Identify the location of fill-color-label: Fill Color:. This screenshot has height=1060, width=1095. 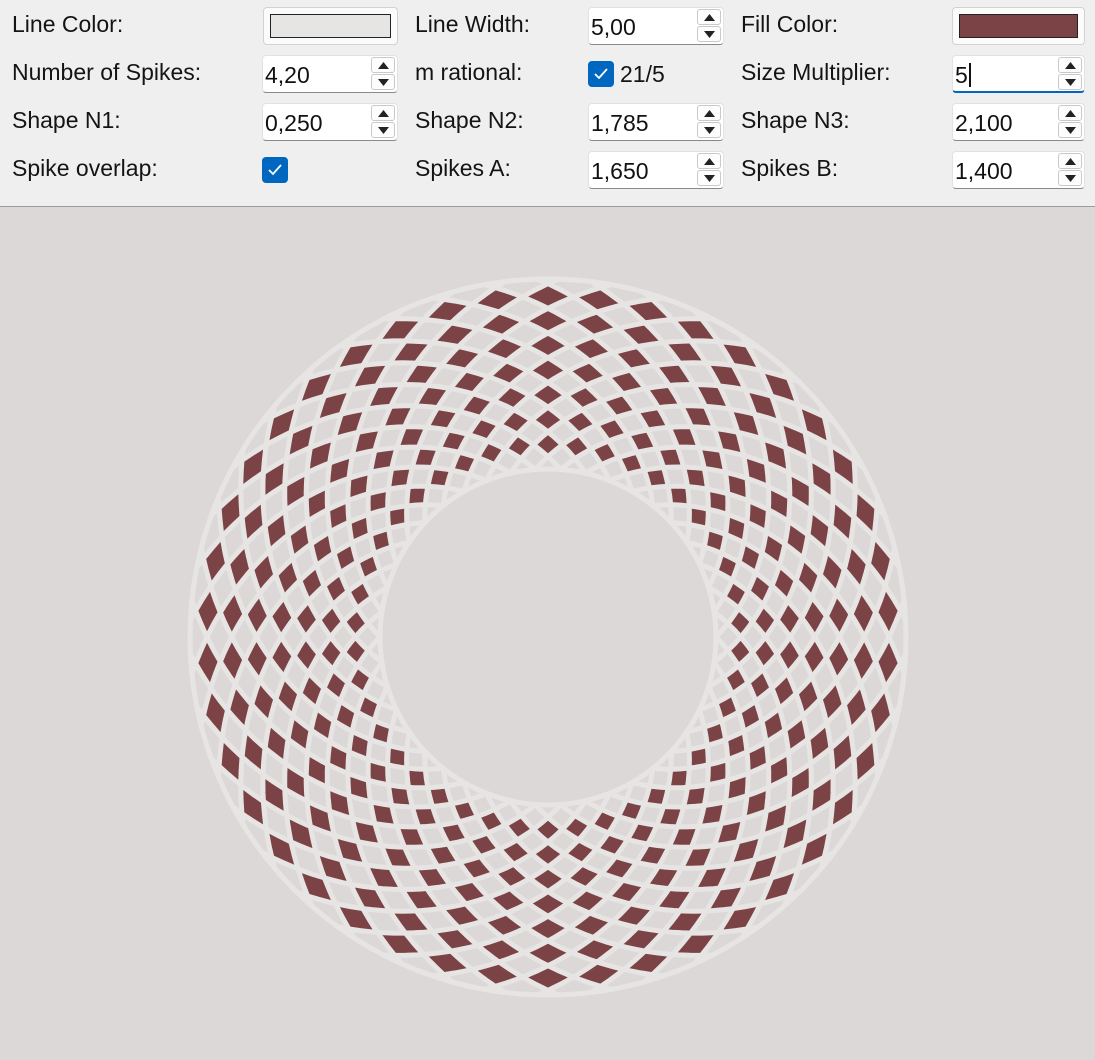
(790, 24).